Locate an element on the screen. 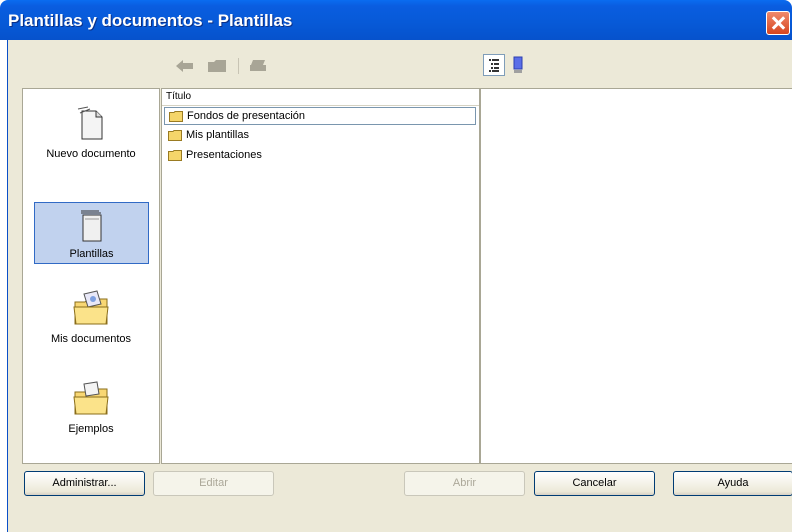  editar-button: Editar is located at coordinates (213, 483).